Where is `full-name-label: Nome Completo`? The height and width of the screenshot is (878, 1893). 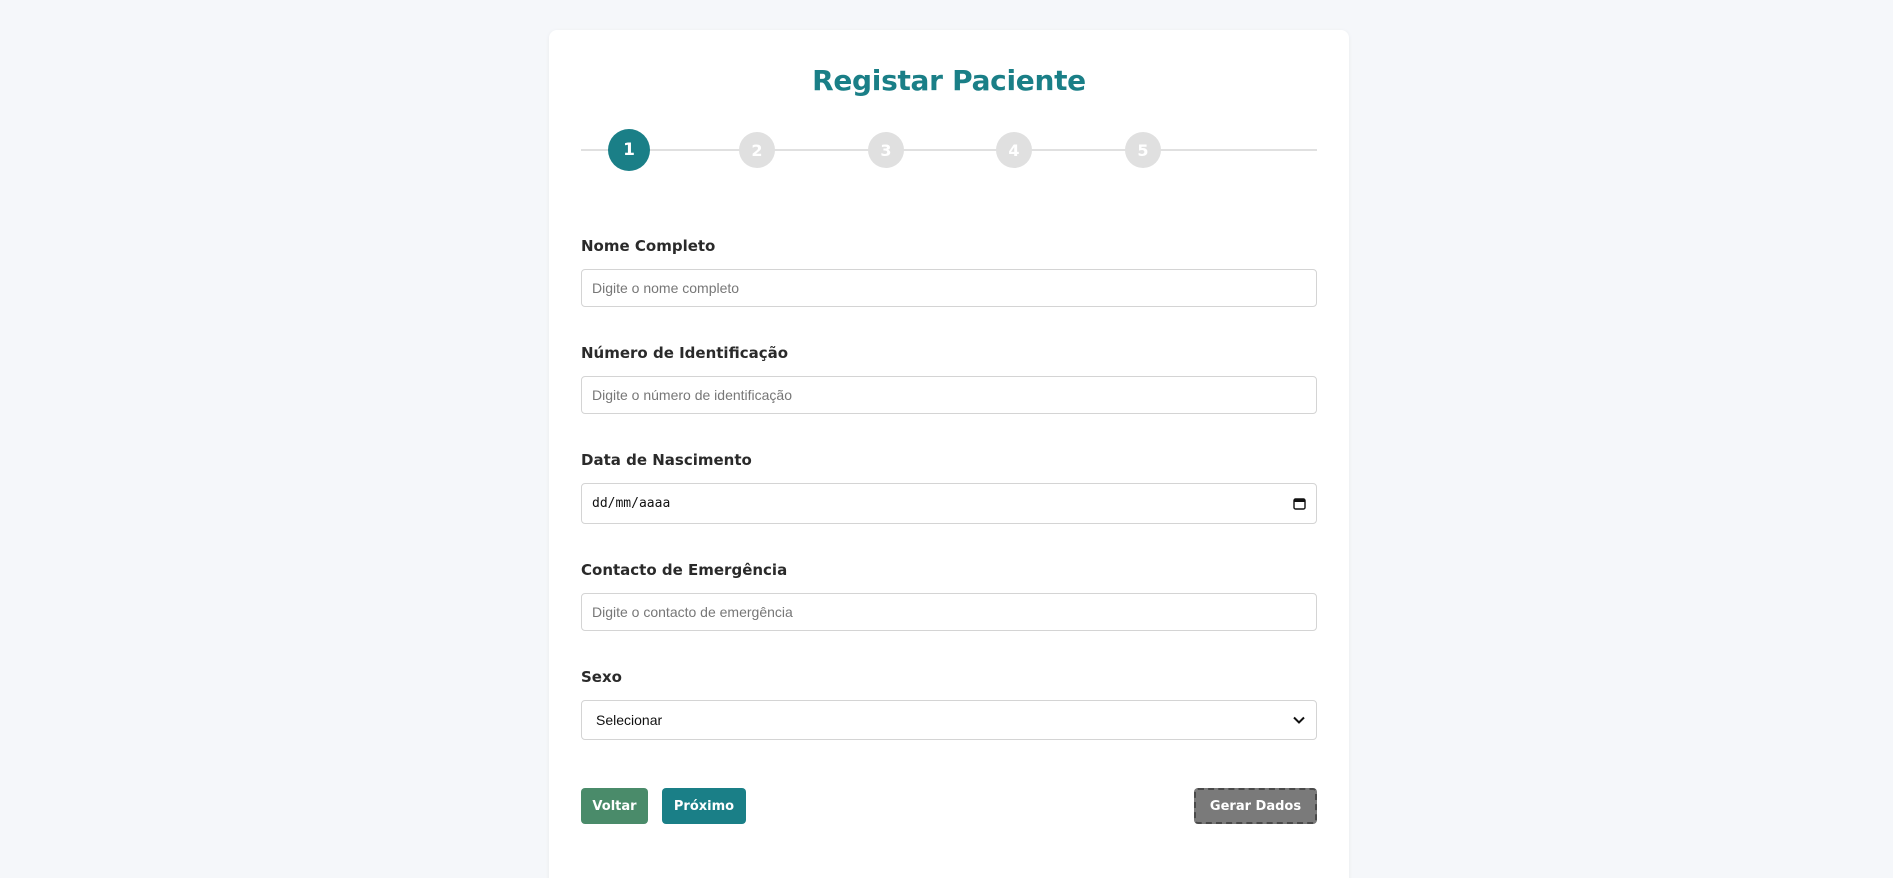
full-name-label: Nome Completo is located at coordinates (648, 246).